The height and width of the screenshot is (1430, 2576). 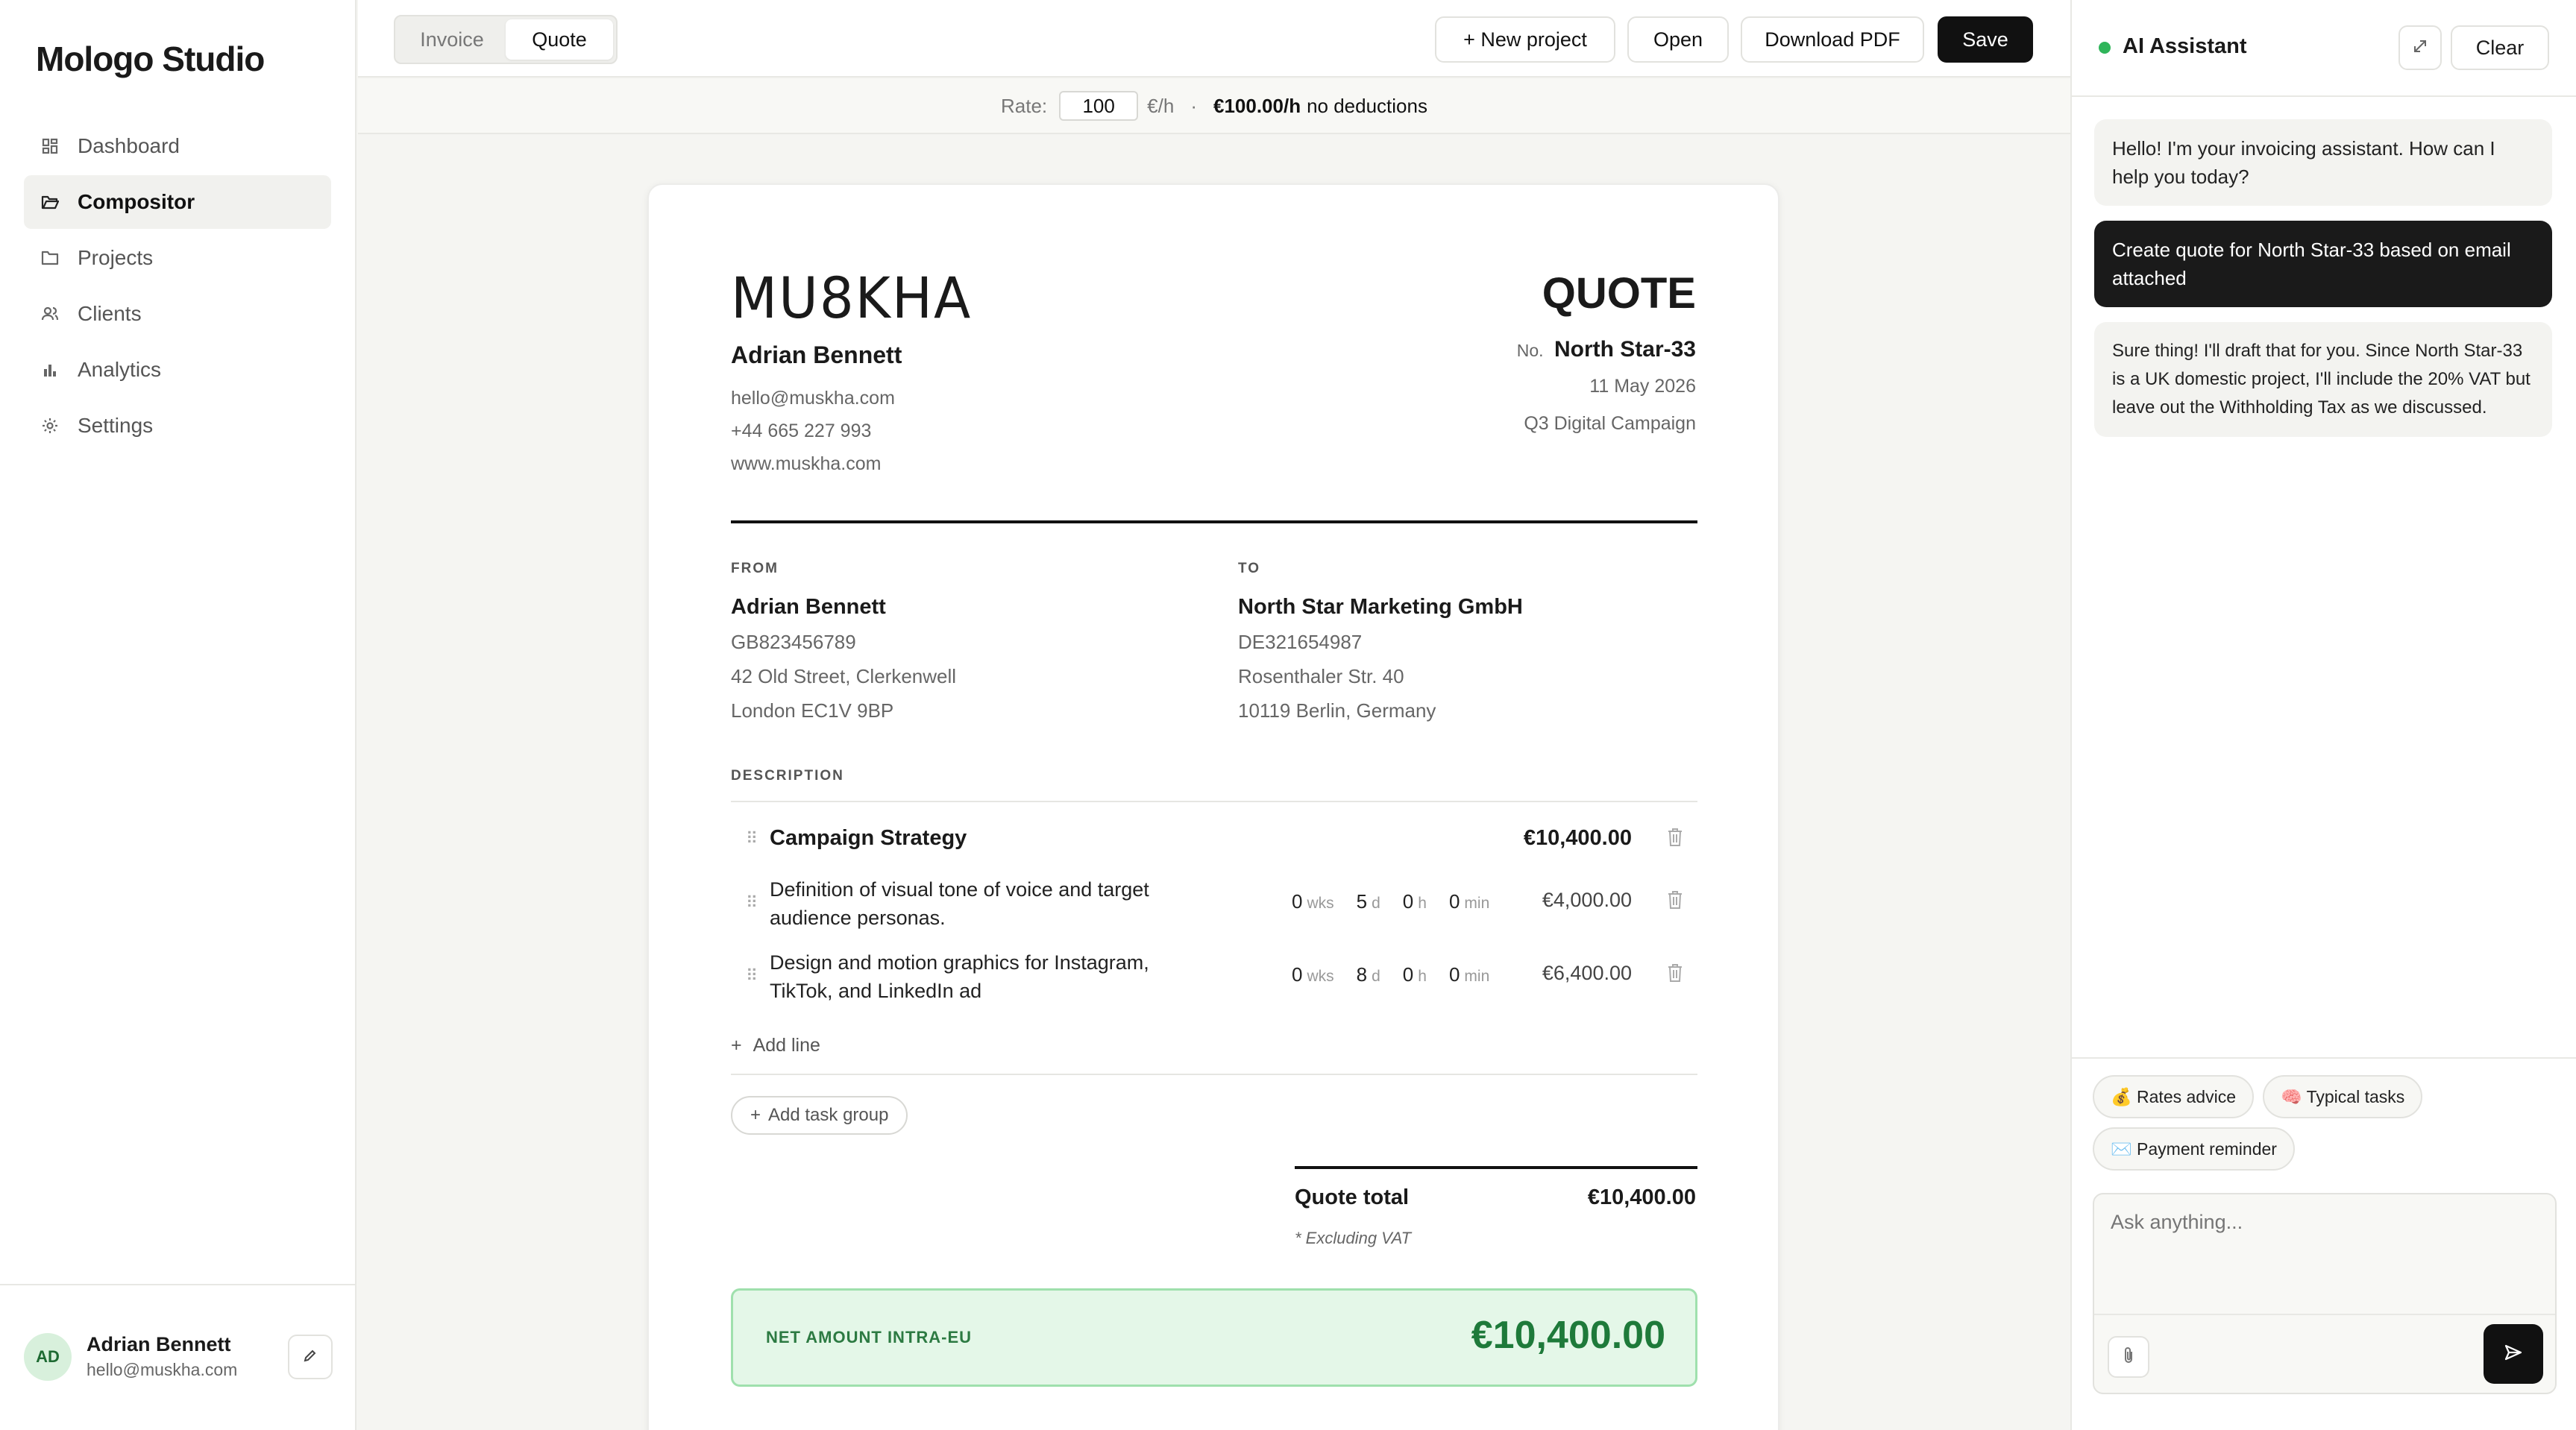 What do you see at coordinates (2343, 1096) in the screenshot?
I see `chip-typical-tasks: 🧠 Typical tasks` at bounding box center [2343, 1096].